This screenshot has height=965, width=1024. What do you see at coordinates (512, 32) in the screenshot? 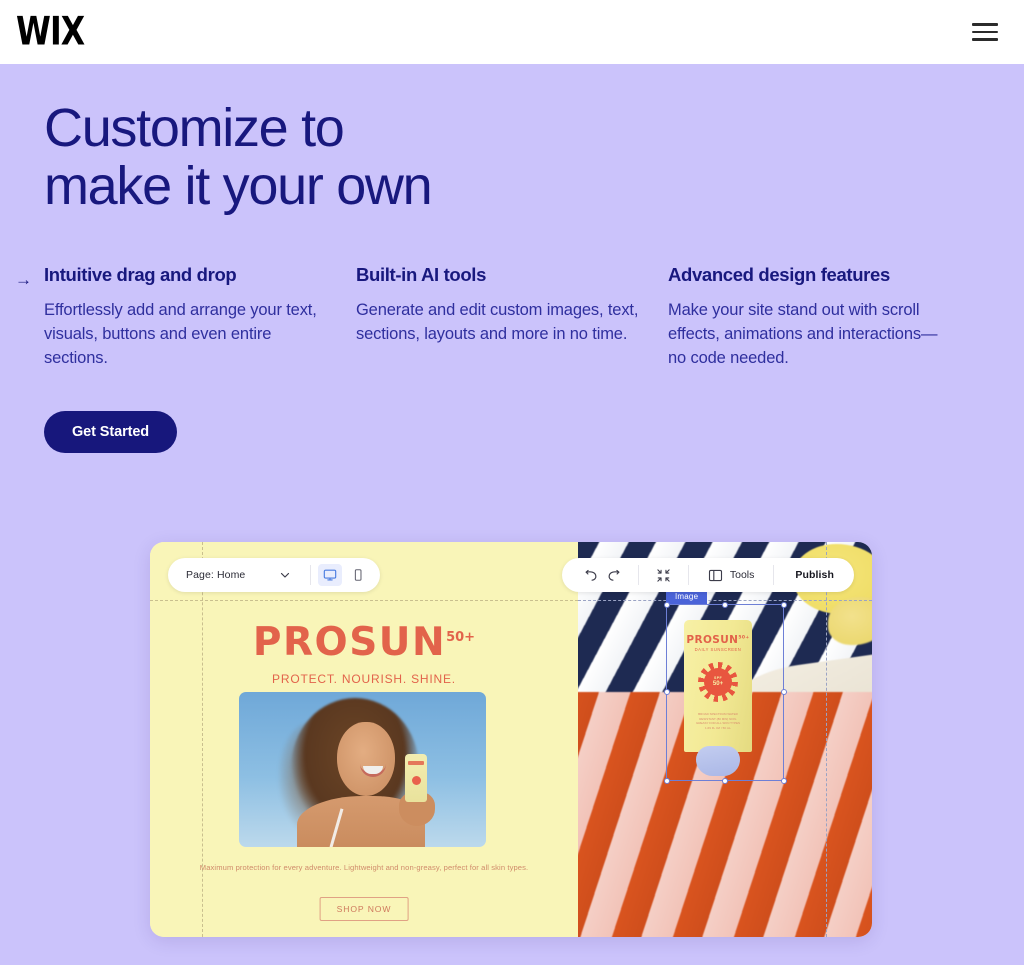
I see `site-header: WIX` at bounding box center [512, 32].